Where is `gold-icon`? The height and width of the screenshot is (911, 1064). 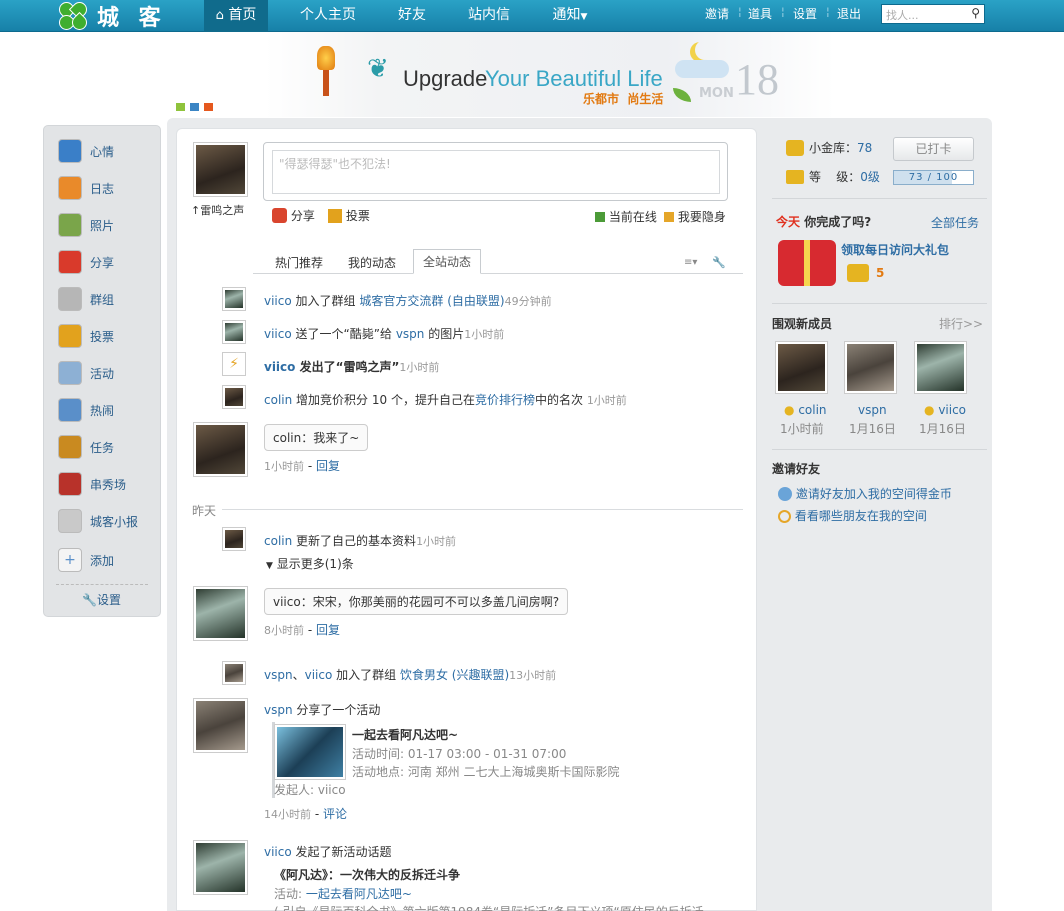 gold-icon is located at coordinates (795, 148).